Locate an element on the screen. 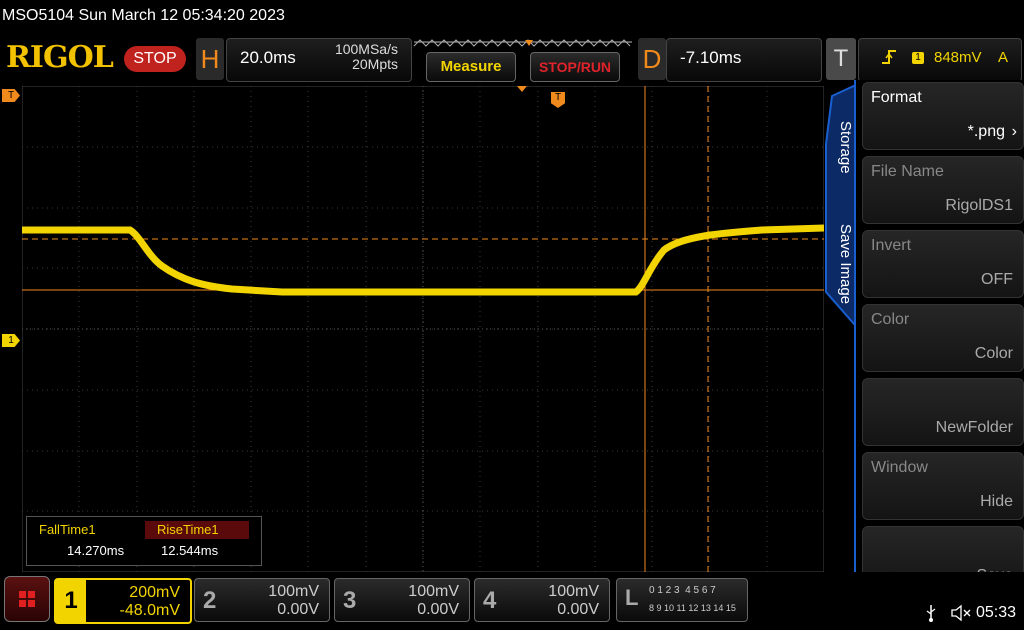 Image resolution: width=1024 pixels, height=630 pixels. channel-4-offset: 0.00V is located at coordinates (578, 609).